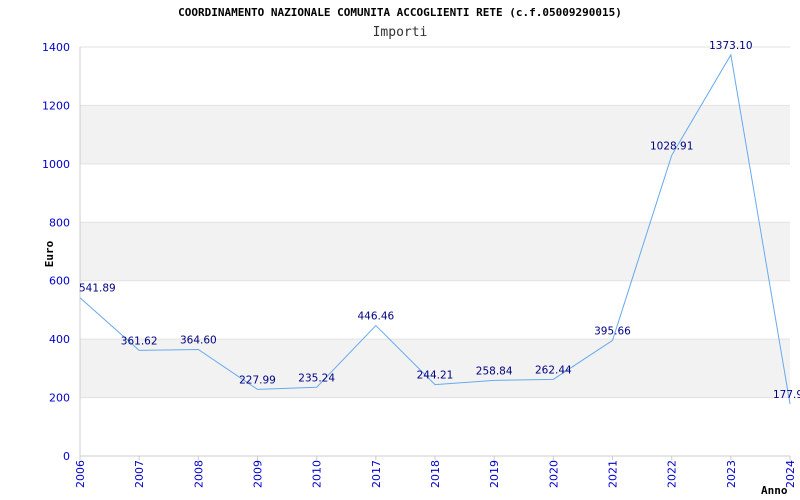 This screenshot has height=500, width=800. Describe the element at coordinates (671, 146) in the screenshot. I see `data-label: 1028.91` at that location.